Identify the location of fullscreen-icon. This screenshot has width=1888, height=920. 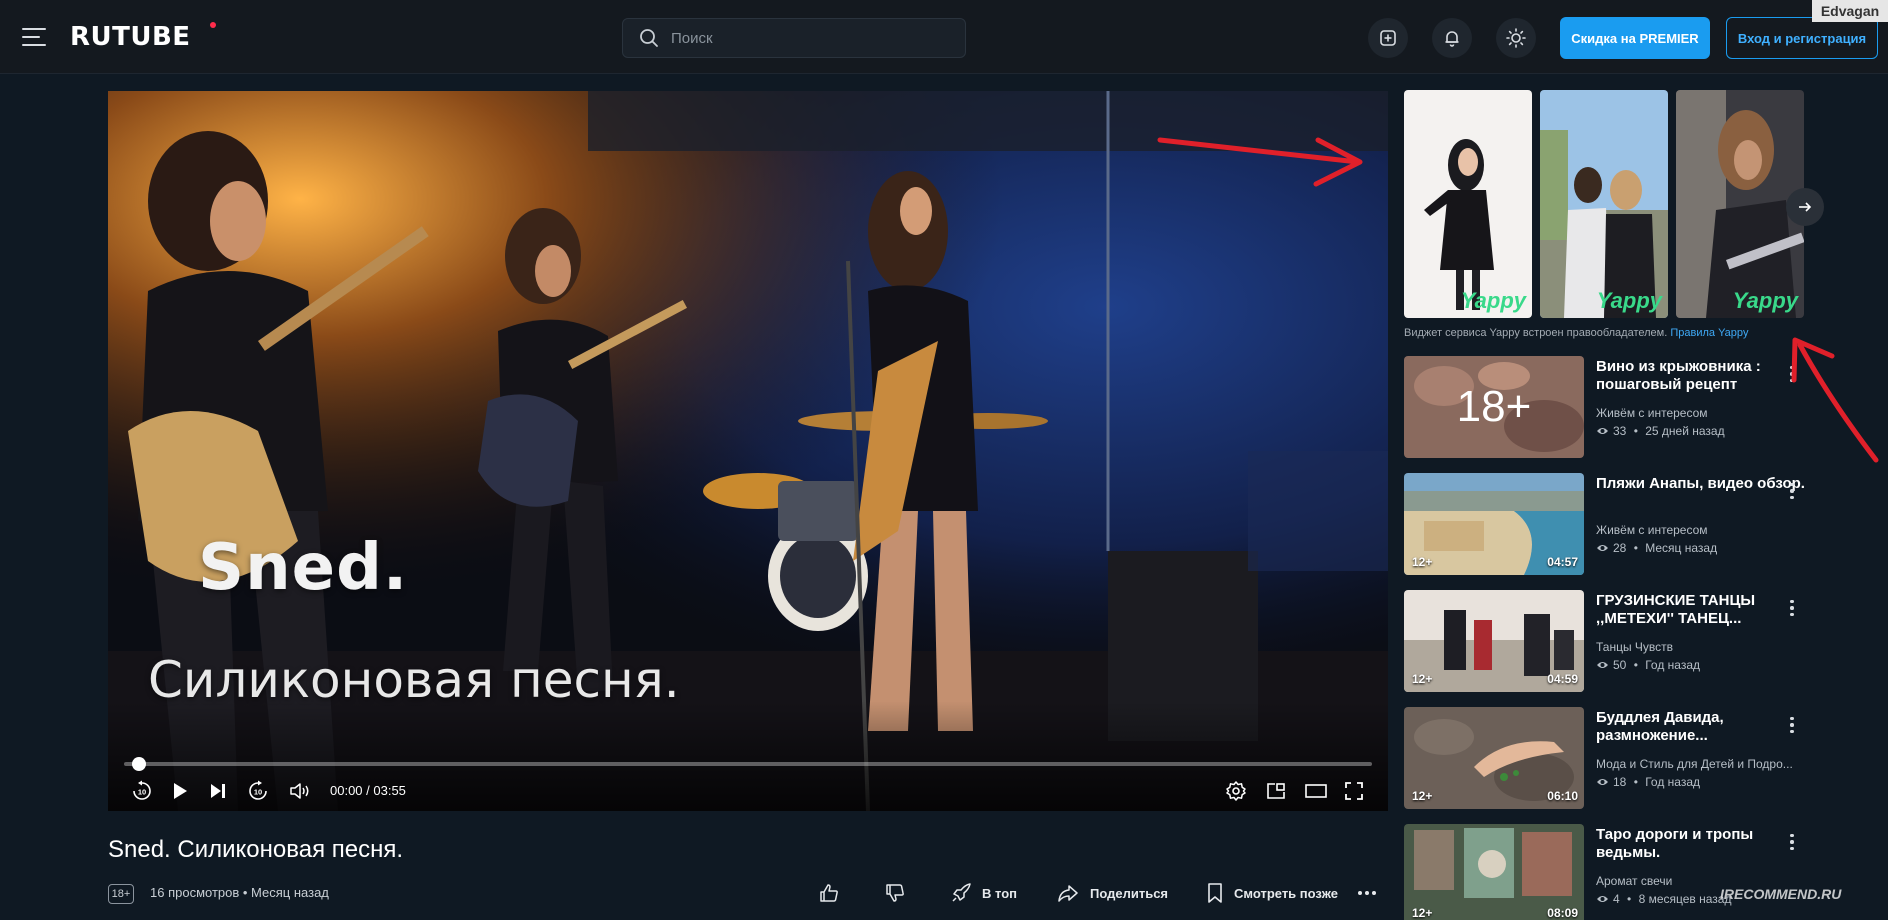
(1354, 791).